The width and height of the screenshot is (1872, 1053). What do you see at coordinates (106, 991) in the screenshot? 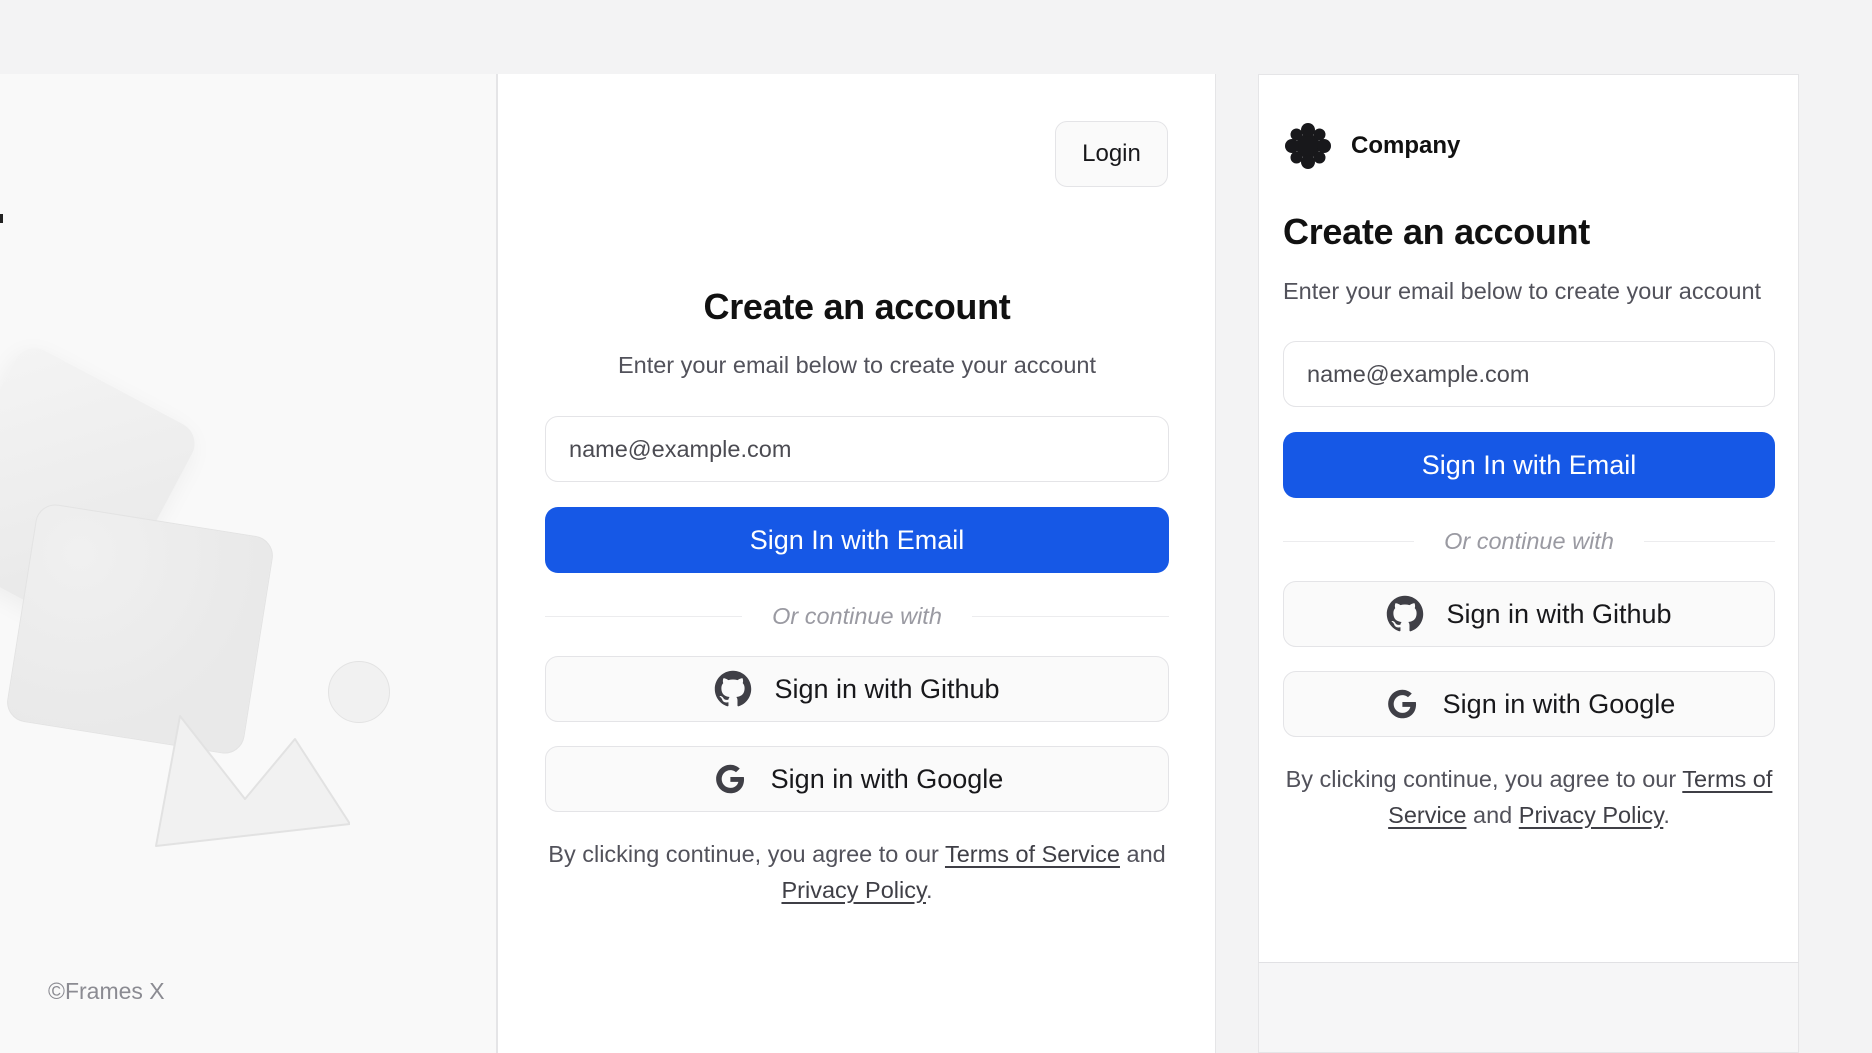
I see `copyright-text: ©Frames X` at bounding box center [106, 991].